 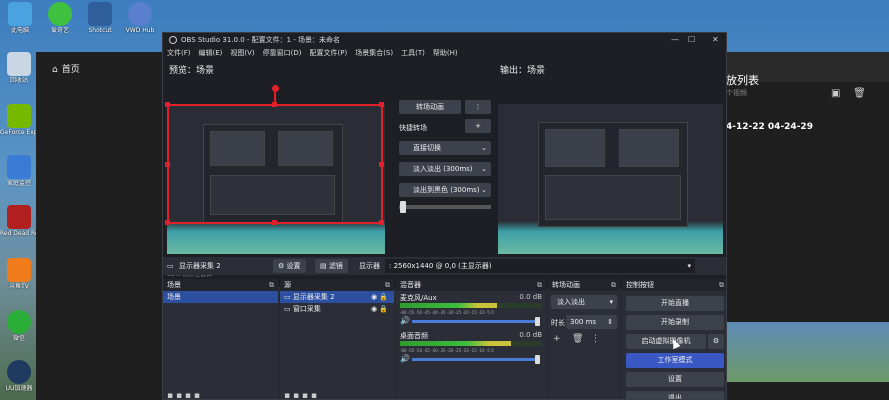 What do you see at coordinates (445, 53) in the screenshot?
I see `menu-help: 帮助(H)` at bounding box center [445, 53].